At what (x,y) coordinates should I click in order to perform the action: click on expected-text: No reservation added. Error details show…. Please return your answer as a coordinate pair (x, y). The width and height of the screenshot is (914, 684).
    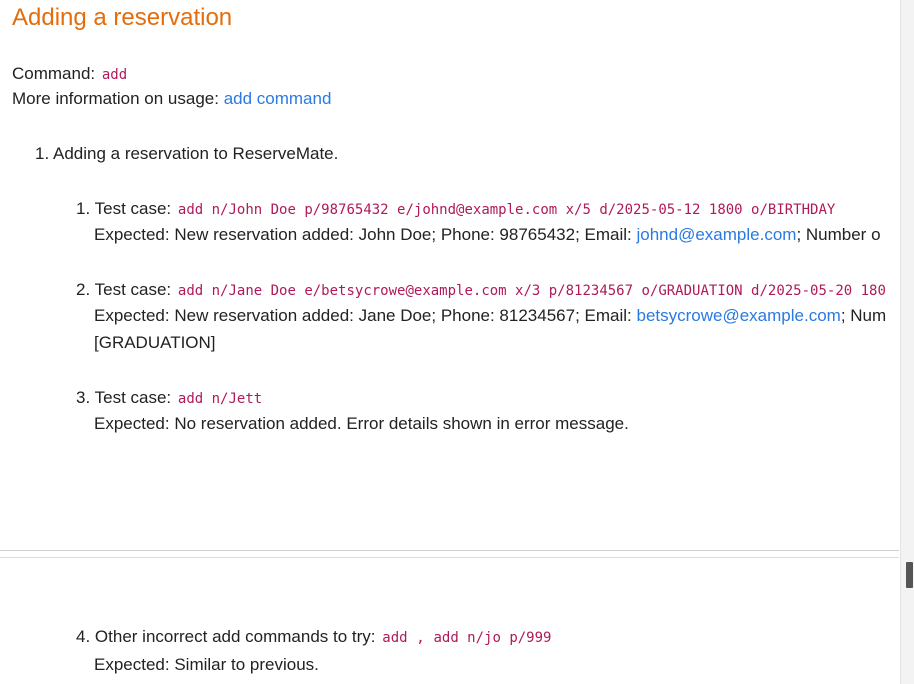
    Looking at the image, I should click on (401, 423).